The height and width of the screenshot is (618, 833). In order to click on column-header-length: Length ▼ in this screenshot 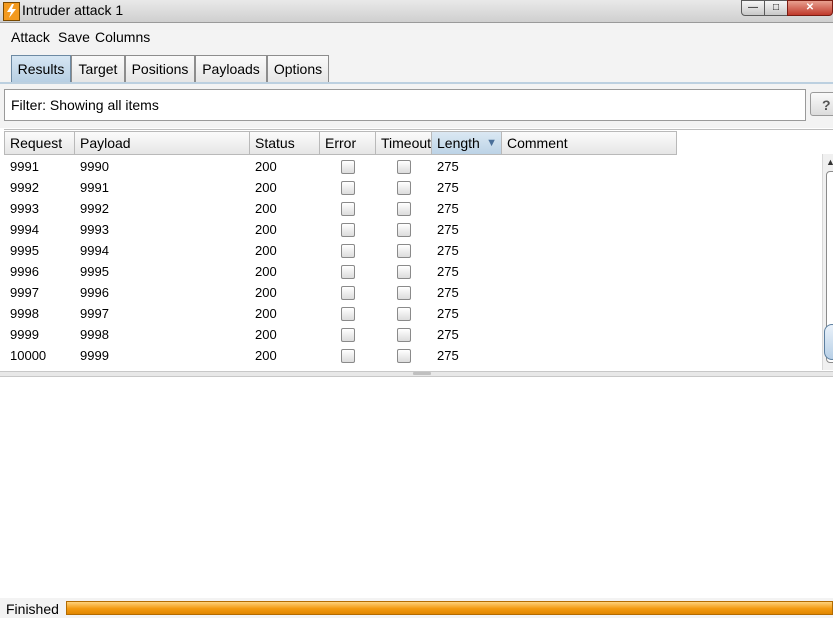, I will do `click(467, 143)`.